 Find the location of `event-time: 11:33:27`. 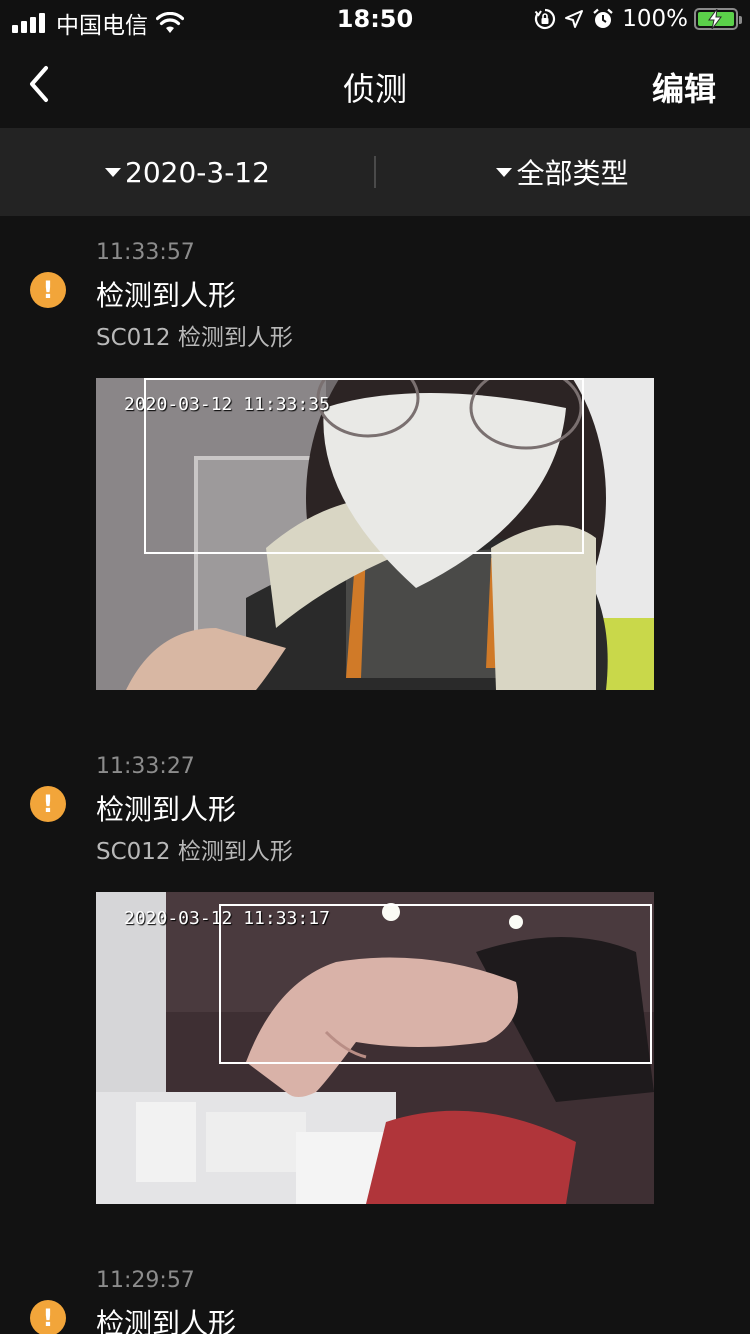

event-time: 11:33:27 is located at coordinates (145, 766).